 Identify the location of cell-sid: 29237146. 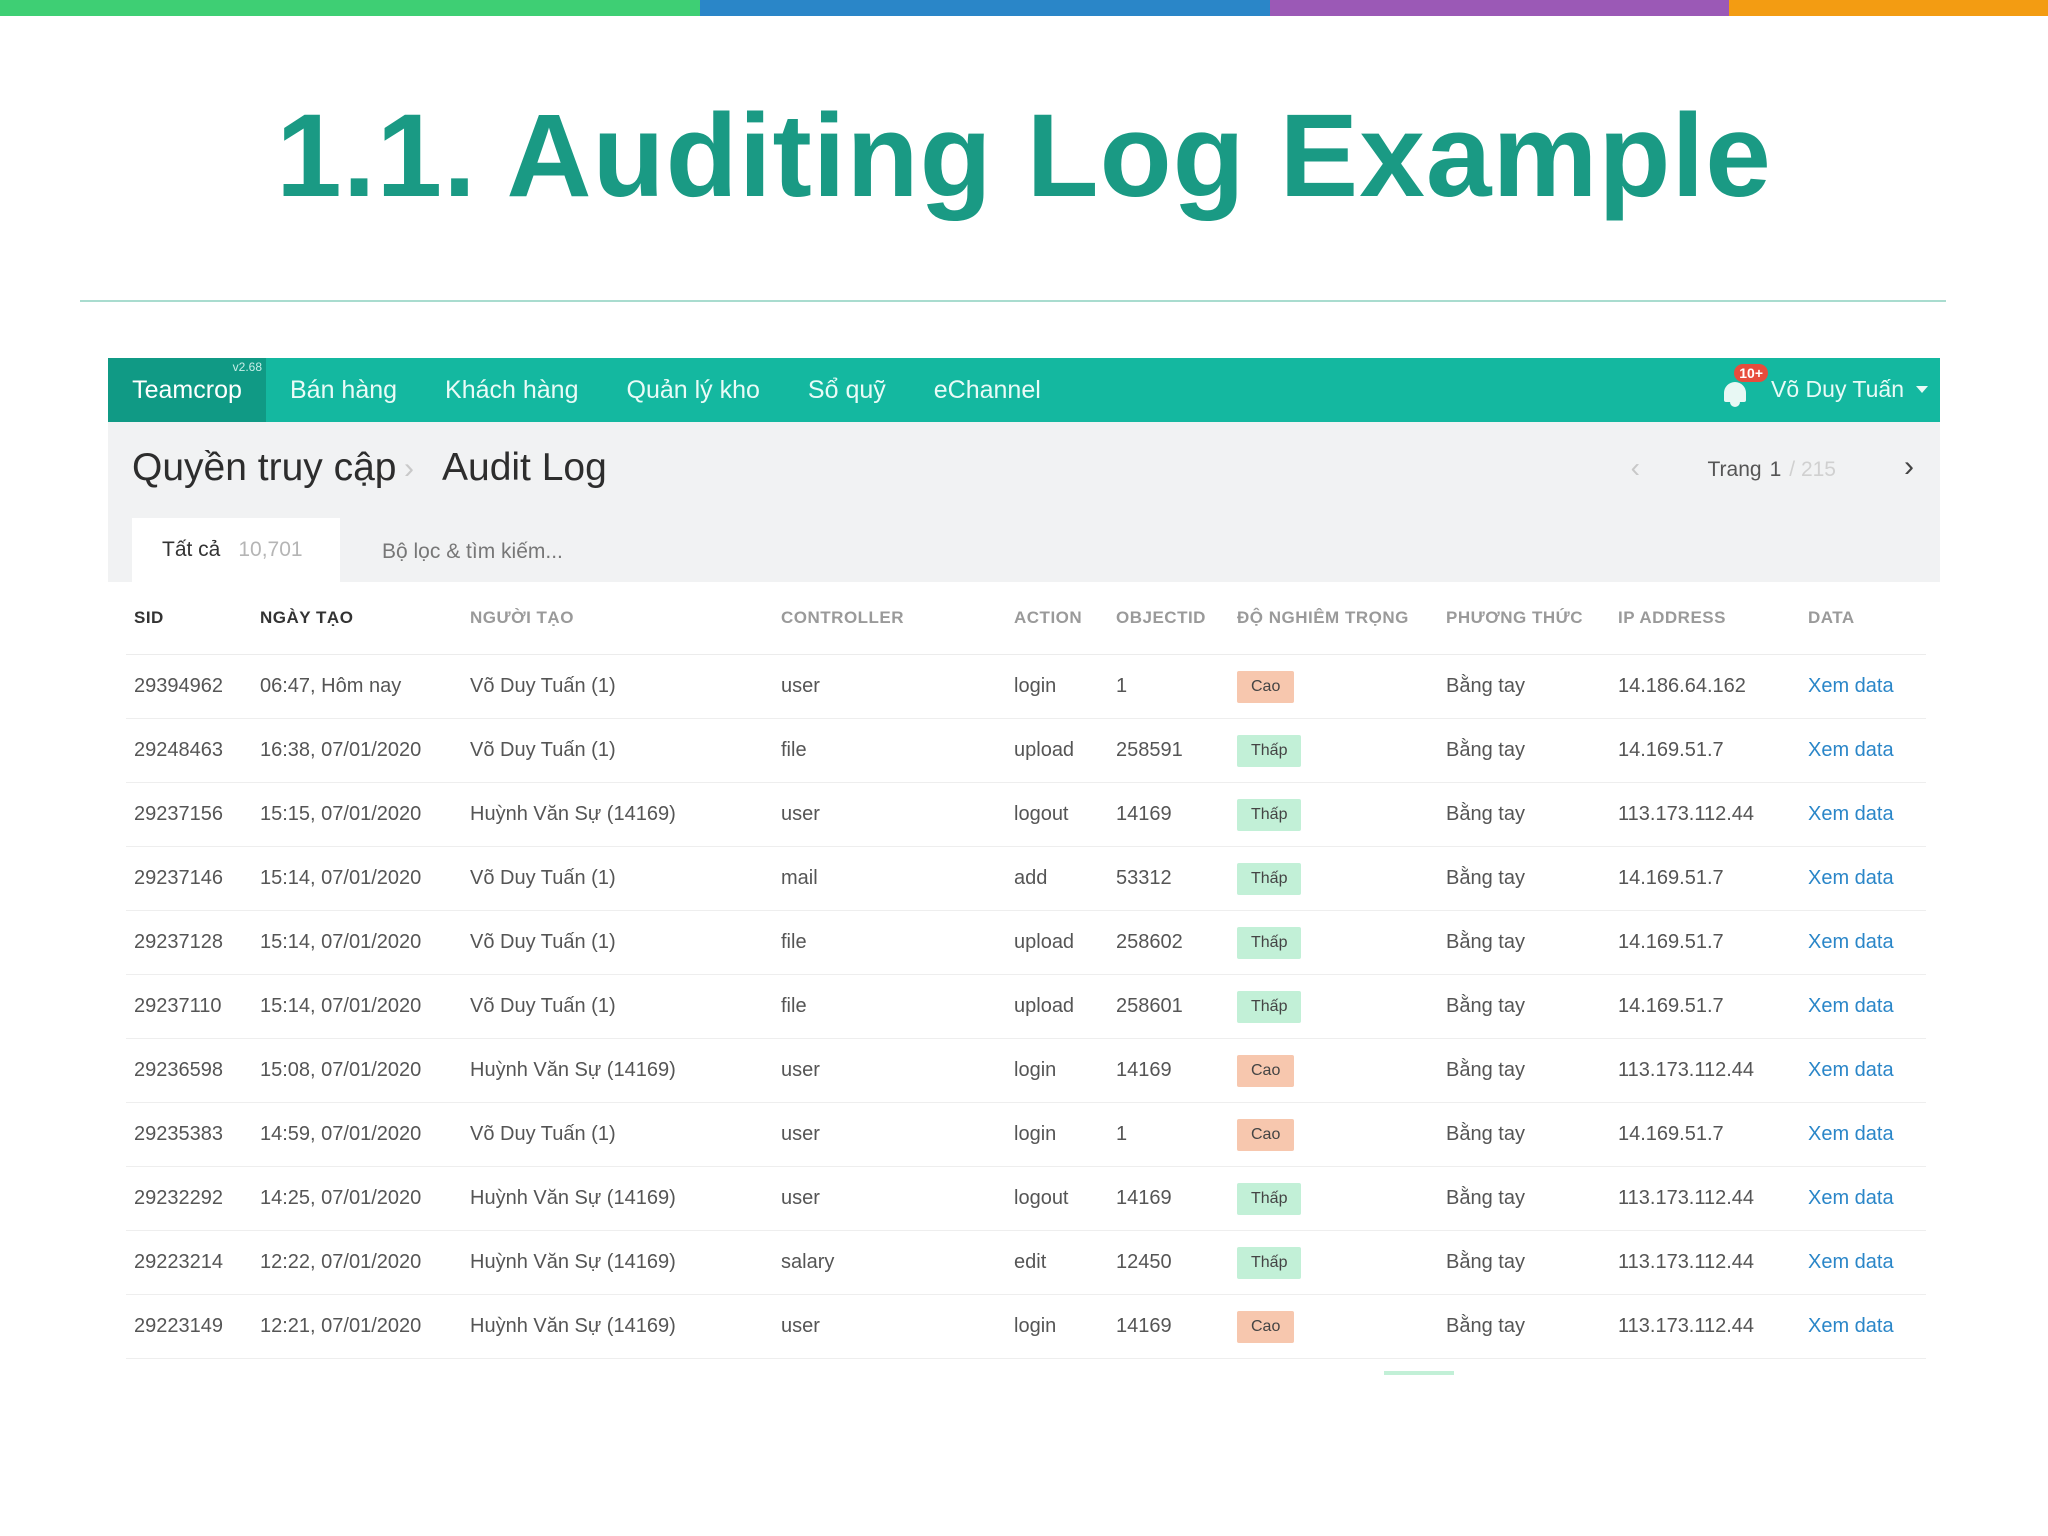
(189, 878).